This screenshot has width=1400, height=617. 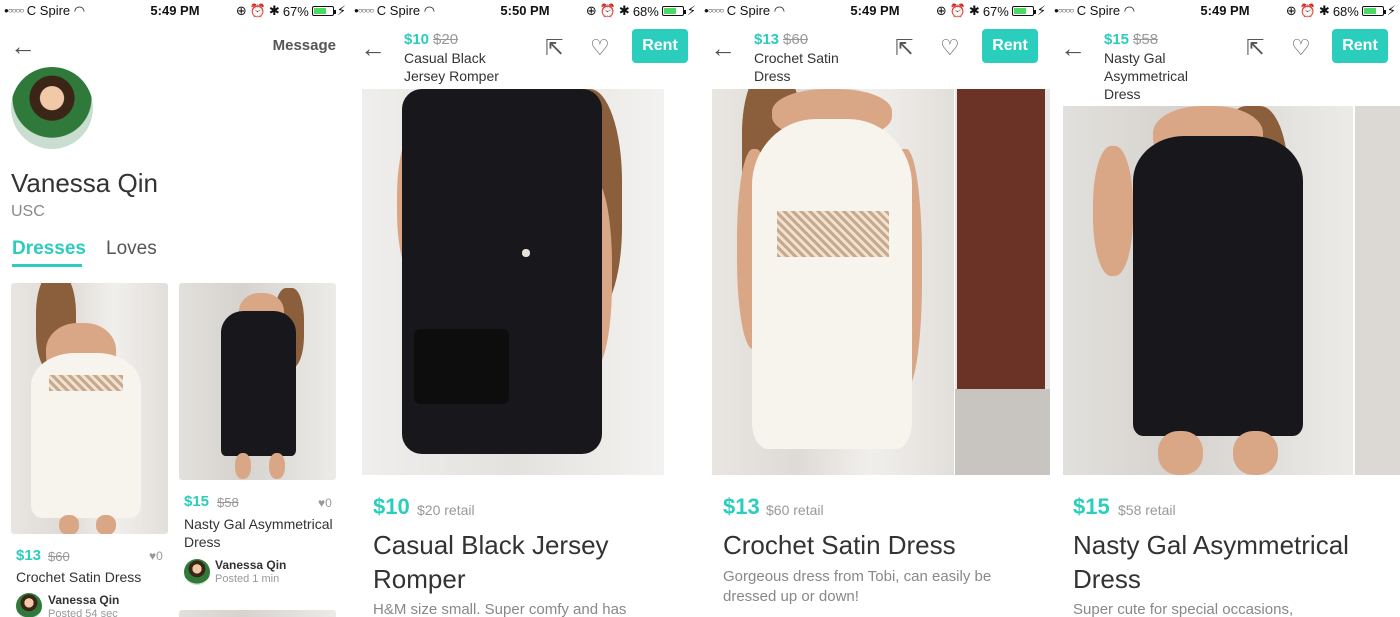 What do you see at coordinates (446, 39) in the screenshot?
I see `header-retail-price: $20` at bounding box center [446, 39].